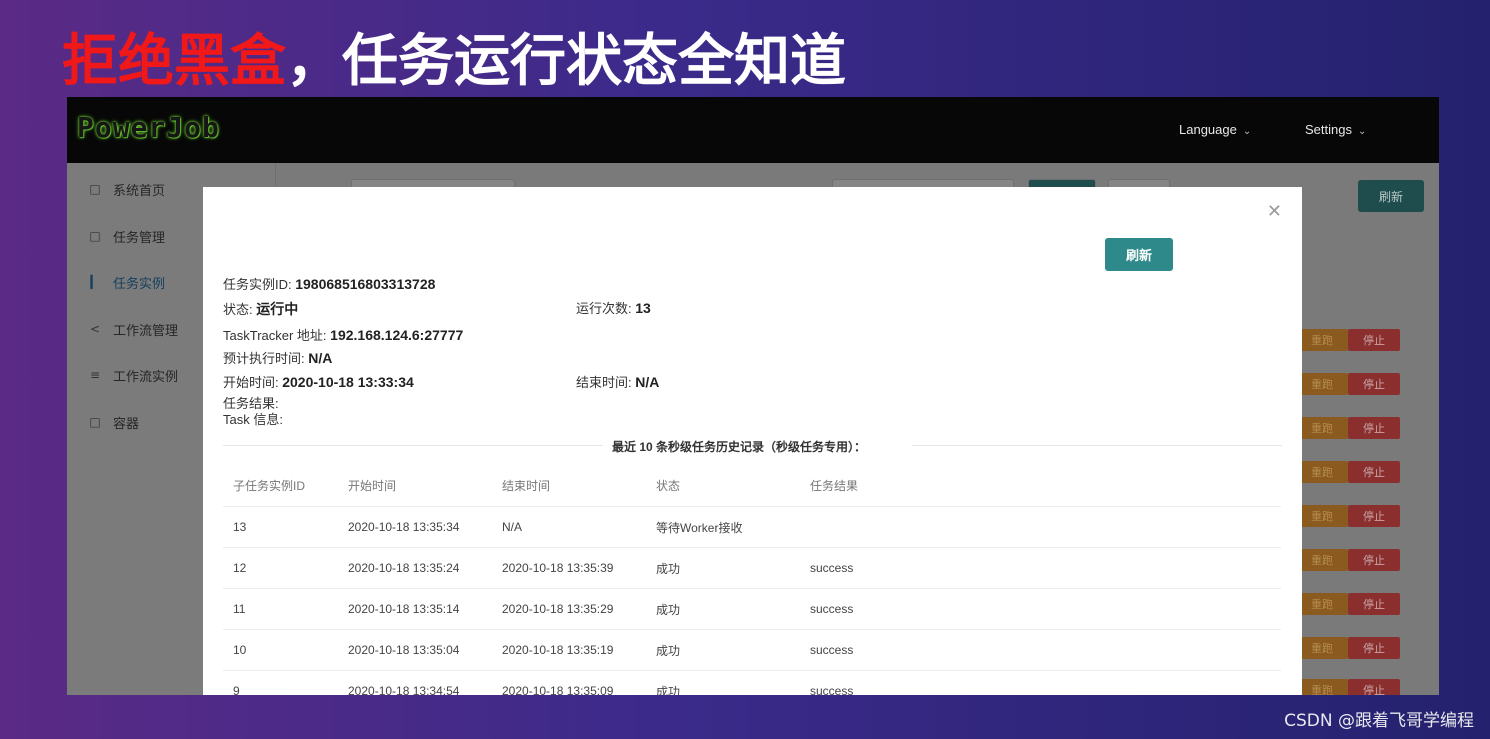  What do you see at coordinates (280, 568) in the screenshot?
I see `table-cell: 12` at bounding box center [280, 568].